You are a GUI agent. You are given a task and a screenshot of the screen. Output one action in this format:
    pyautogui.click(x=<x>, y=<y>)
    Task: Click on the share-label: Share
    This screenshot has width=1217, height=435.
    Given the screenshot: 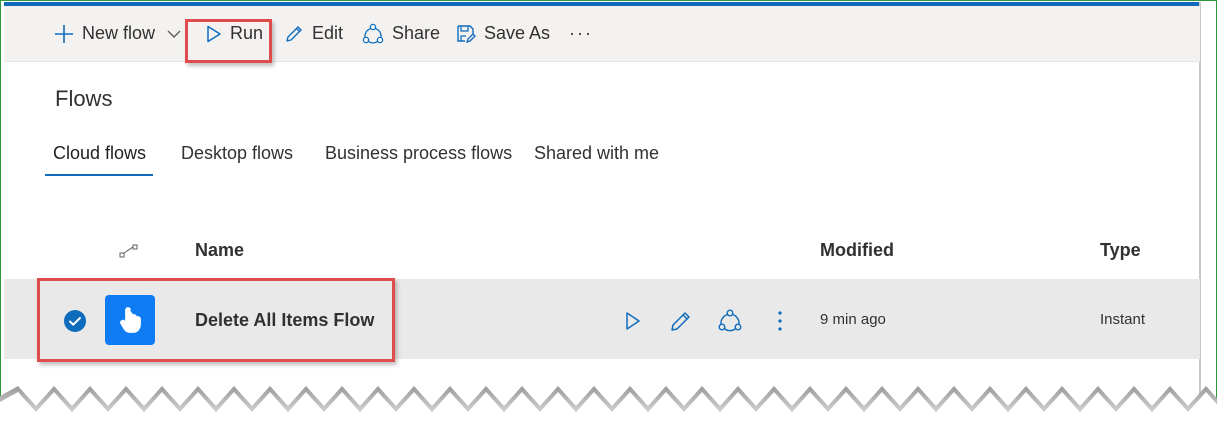 What is the action you would take?
    pyautogui.click(x=416, y=33)
    